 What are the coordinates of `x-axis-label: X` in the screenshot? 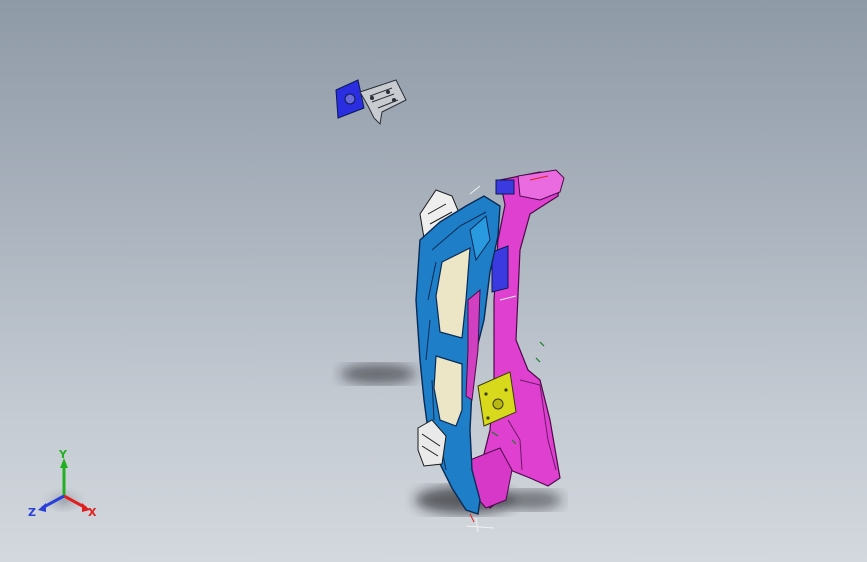 It's located at (92, 512).